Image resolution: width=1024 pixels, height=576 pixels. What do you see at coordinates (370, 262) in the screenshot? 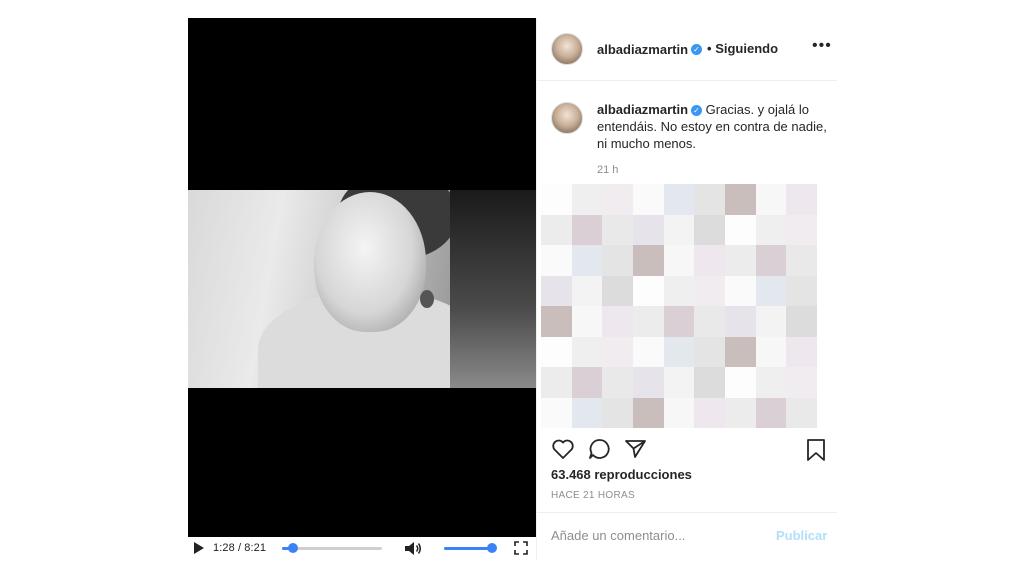
I see `video-subject-face` at bounding box center [370, 262].